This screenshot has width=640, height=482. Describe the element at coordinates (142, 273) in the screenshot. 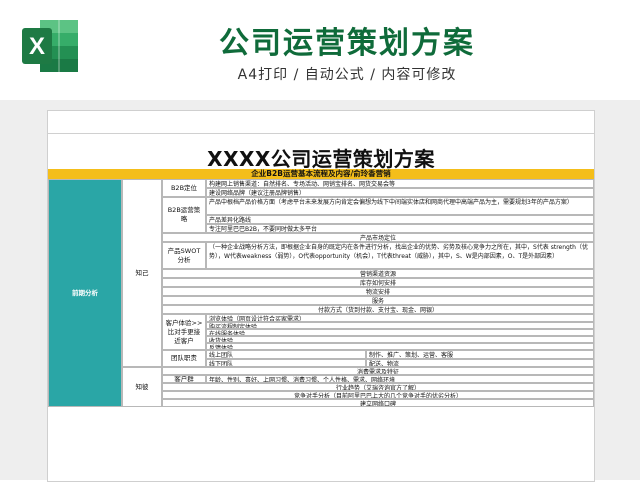

I see `know-self-label: 知己` at that location.